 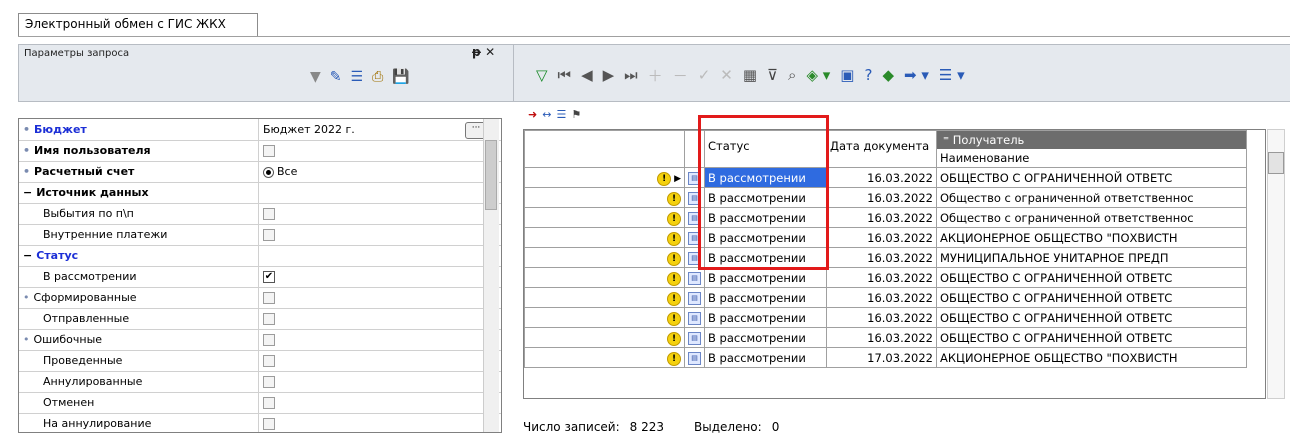 I want to click on filter-icon: ⊽, so click(x=772, y=75).